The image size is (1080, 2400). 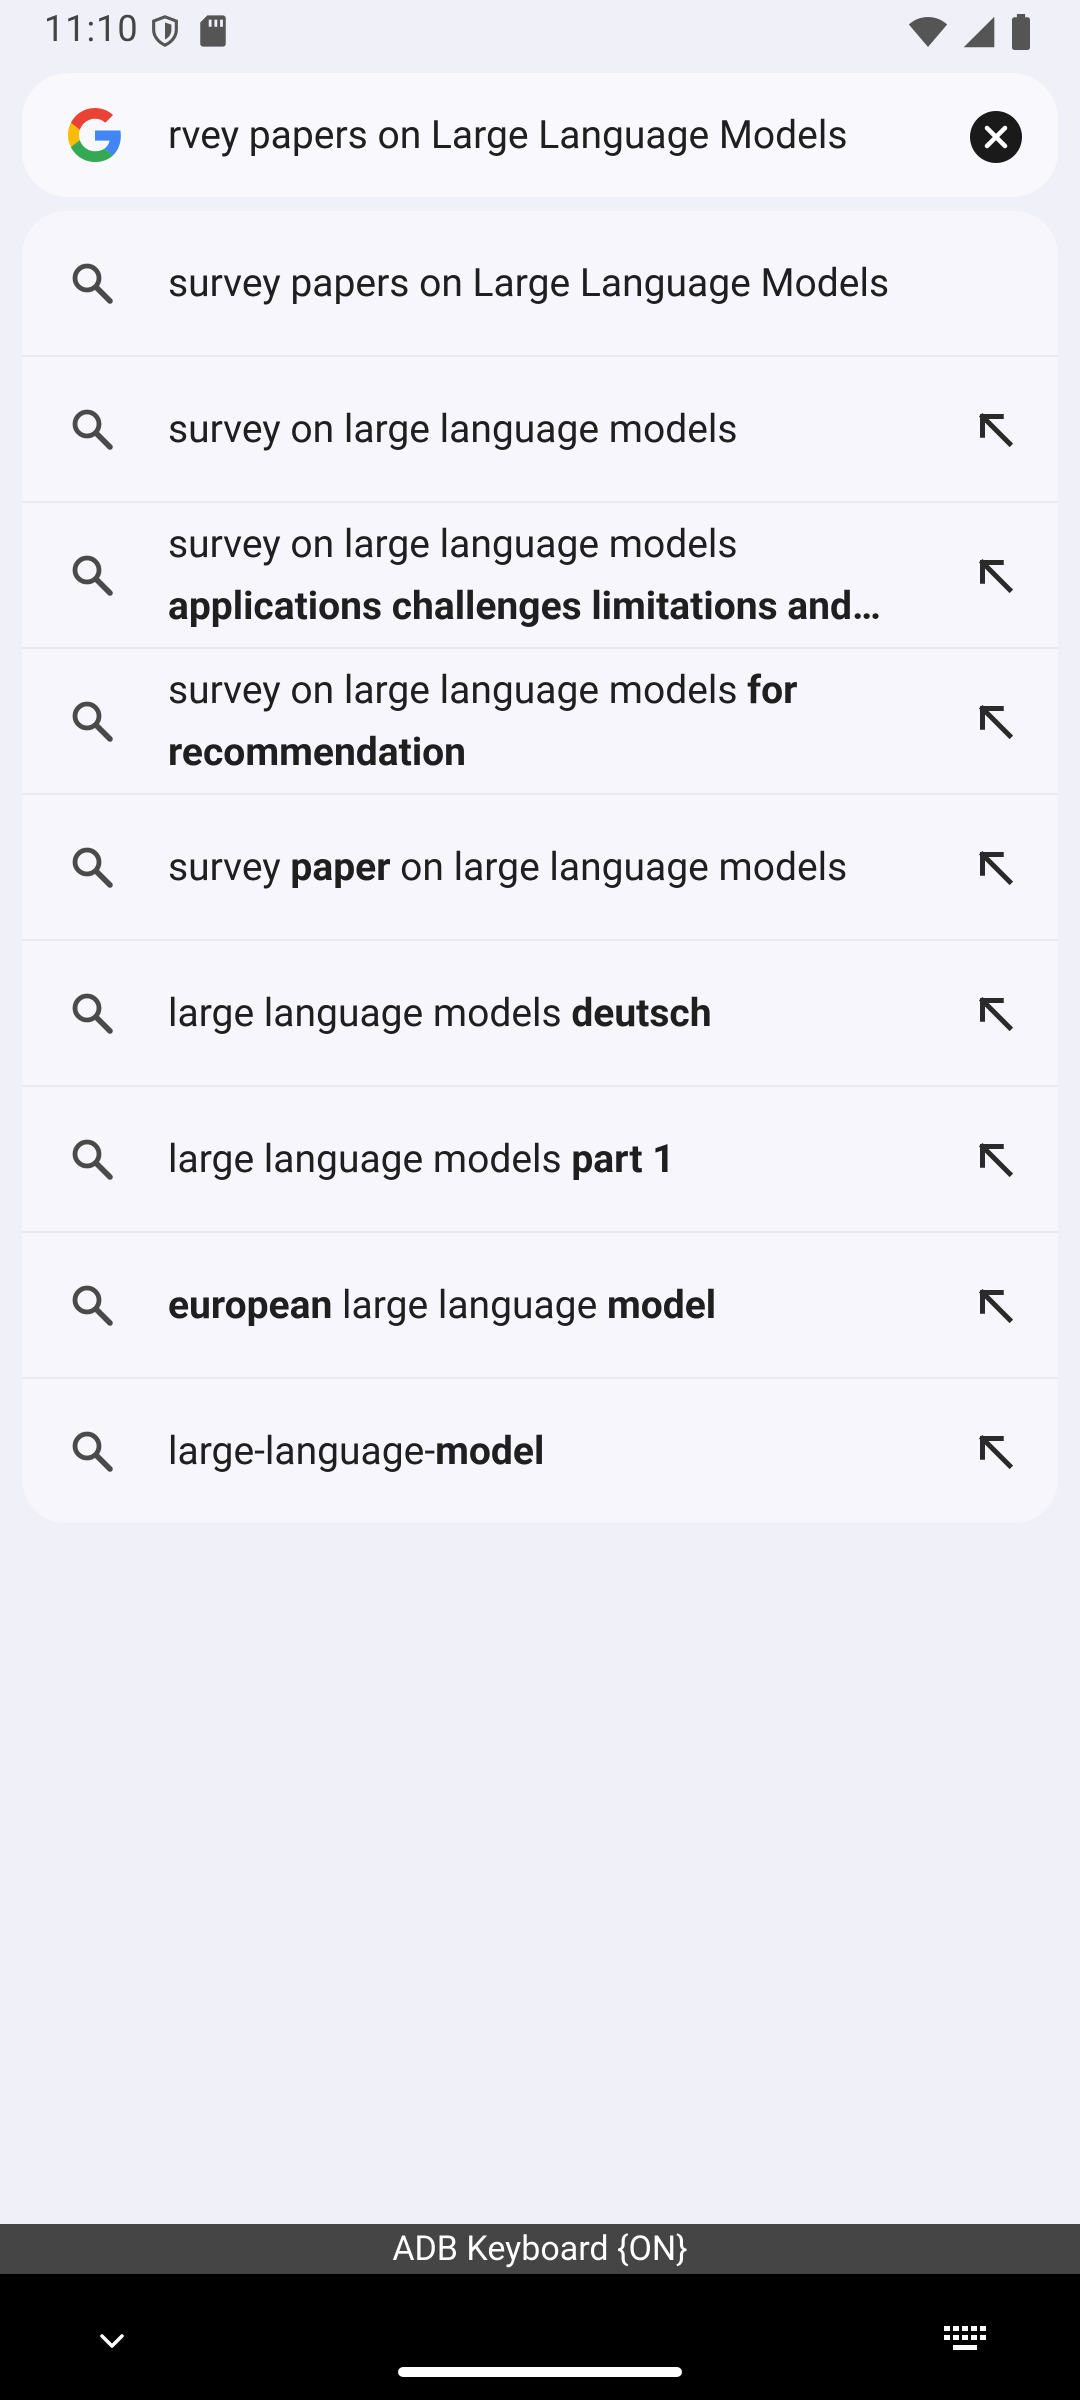 I want to click on suggestion-text: survey on large language models, so click(x=553, y=429).